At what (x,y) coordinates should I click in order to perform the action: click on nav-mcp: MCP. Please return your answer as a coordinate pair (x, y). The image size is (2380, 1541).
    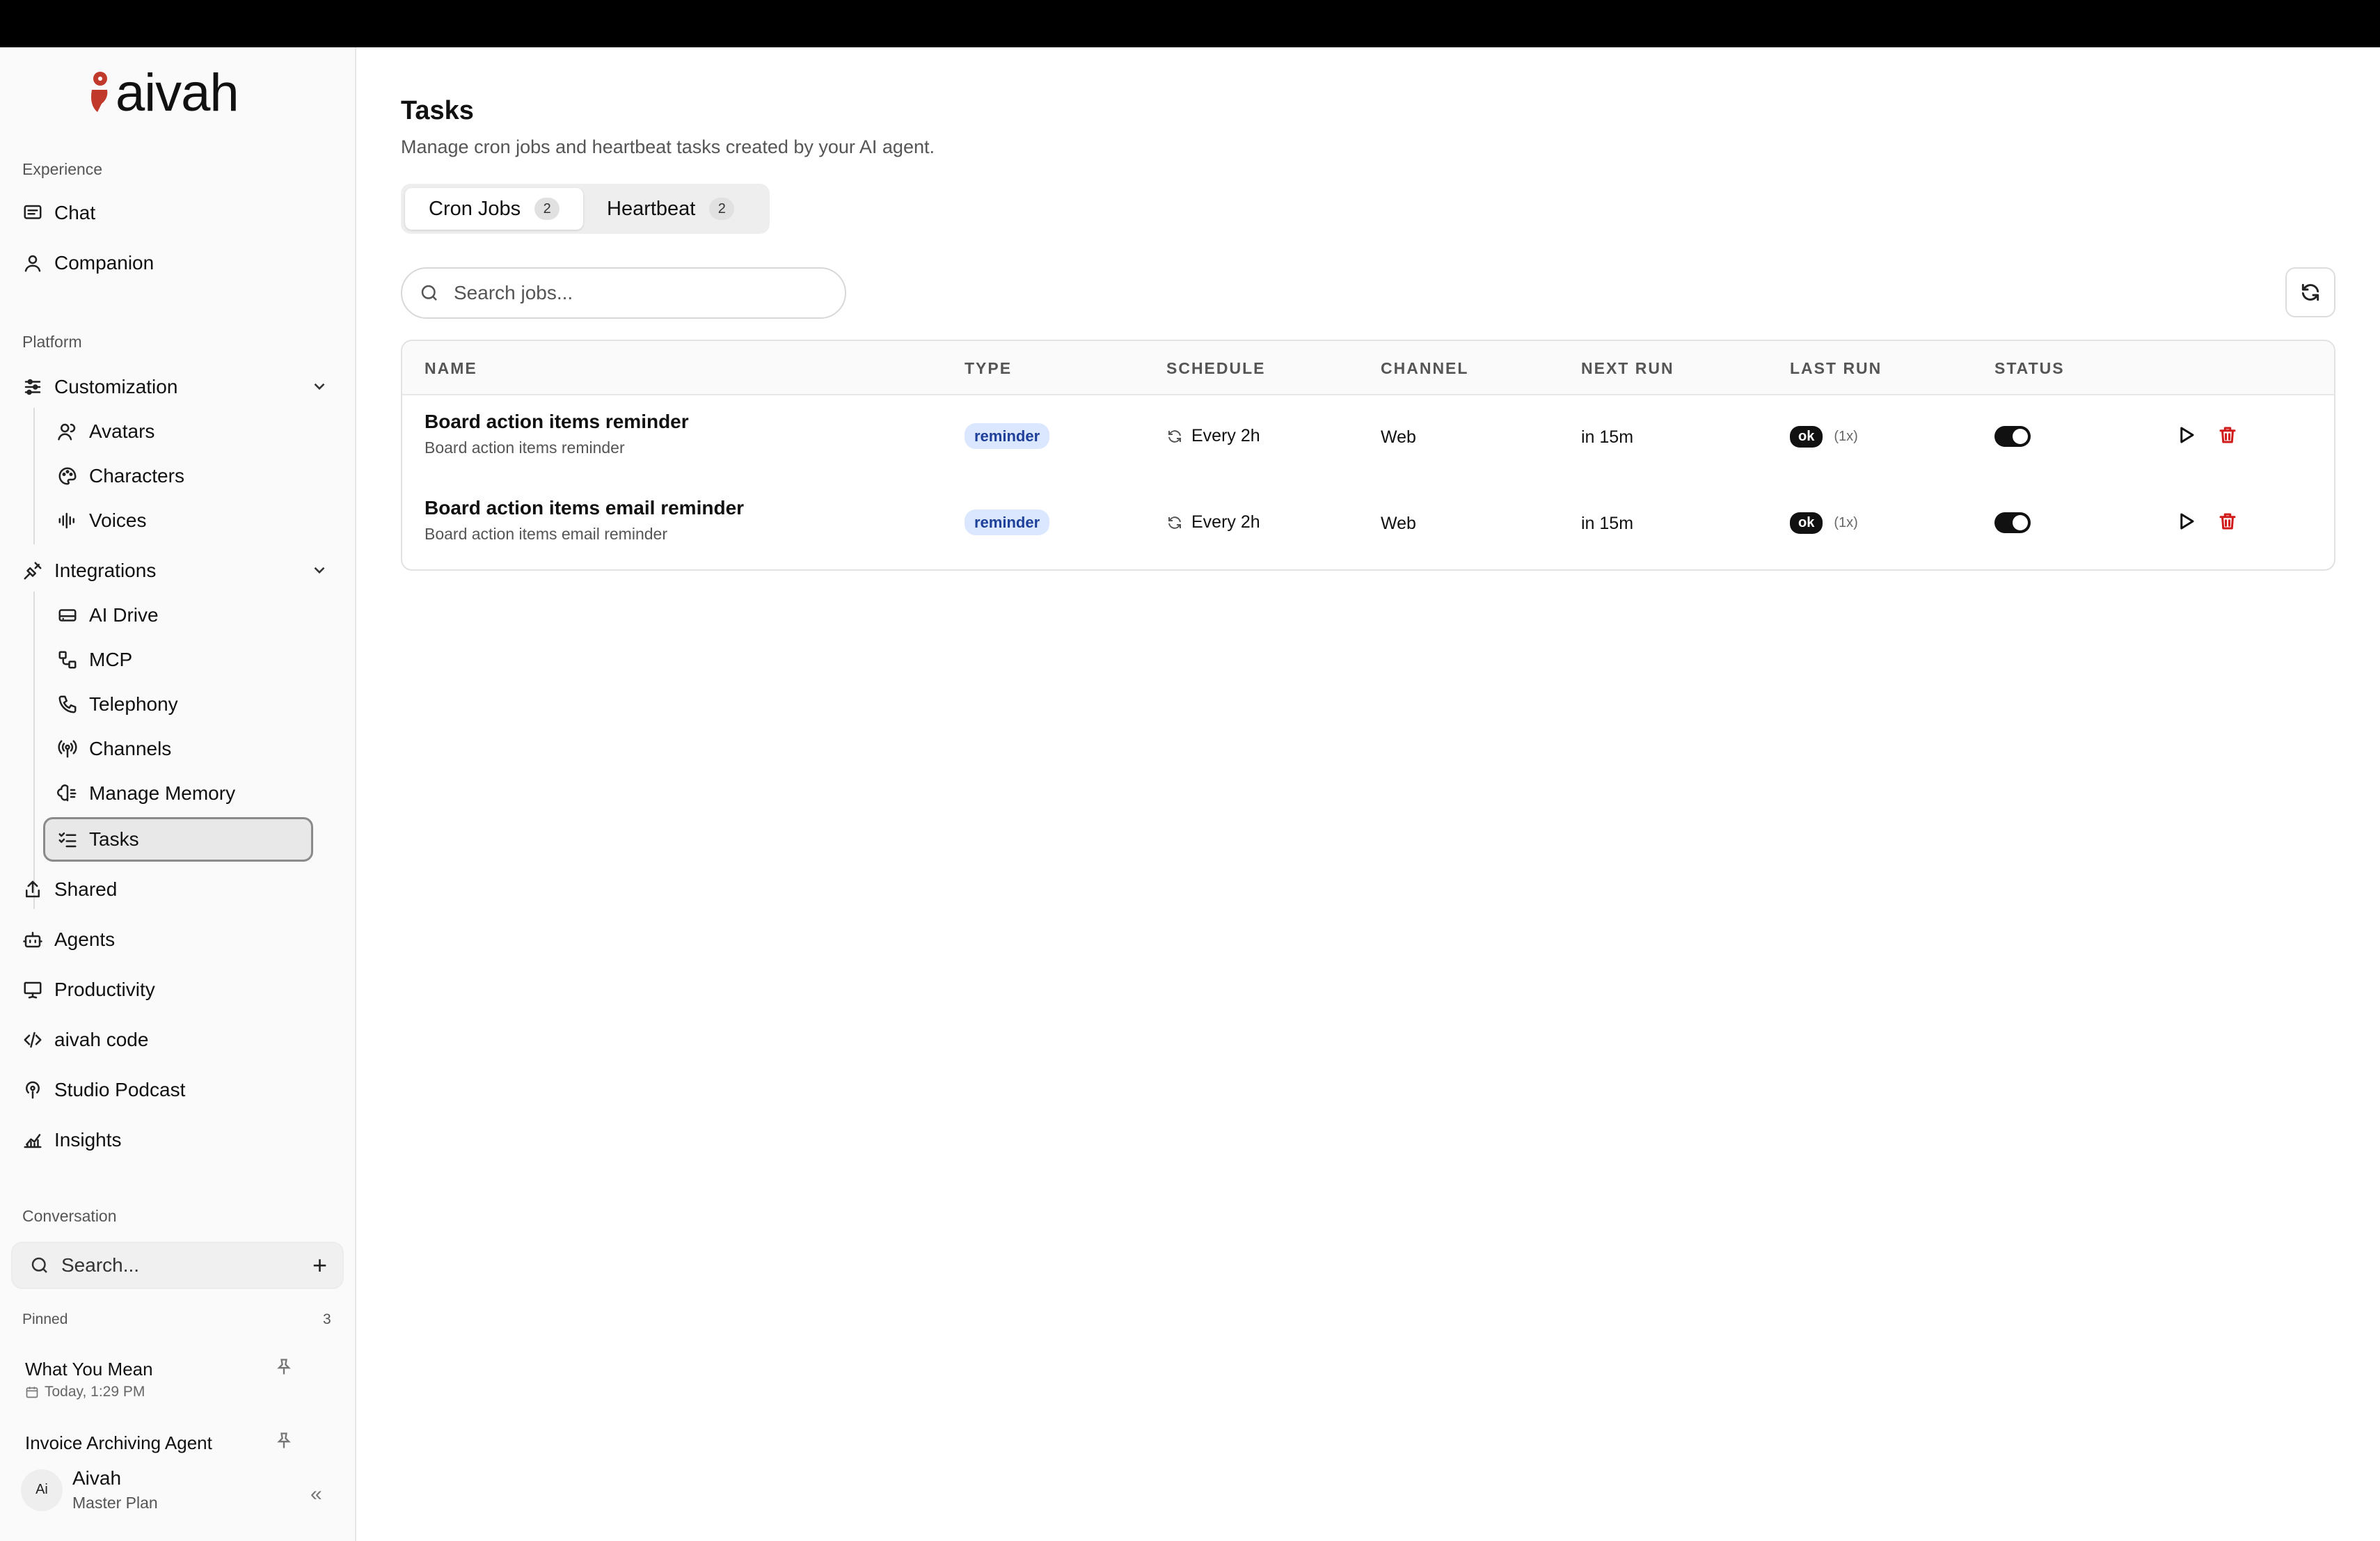
    Looking at the image, I should click on (94, 660).